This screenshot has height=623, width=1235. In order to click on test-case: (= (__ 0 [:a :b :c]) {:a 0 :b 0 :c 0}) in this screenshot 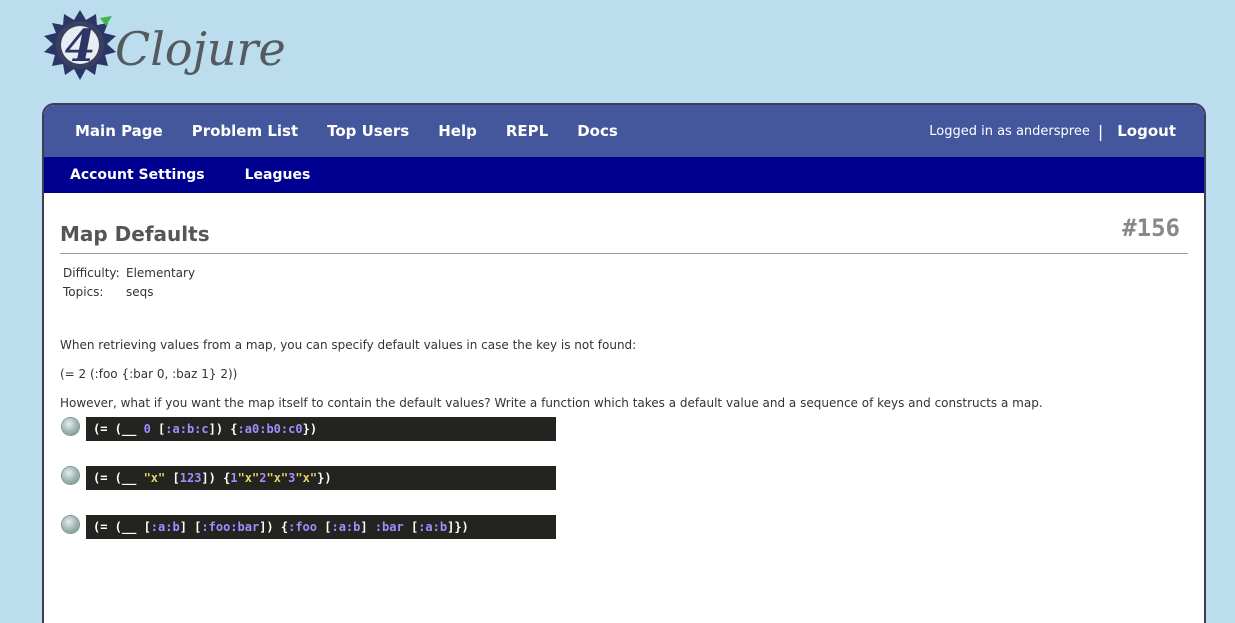, I will do `click(625, 429)`.